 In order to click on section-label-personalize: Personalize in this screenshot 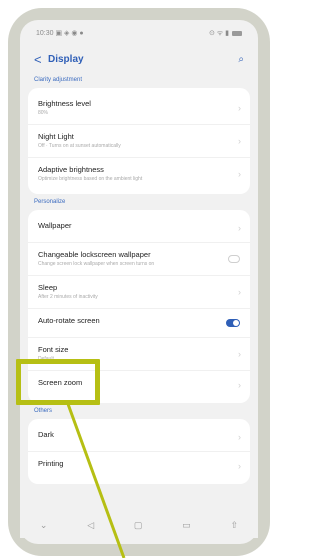, I will do `click(50, 202)`.